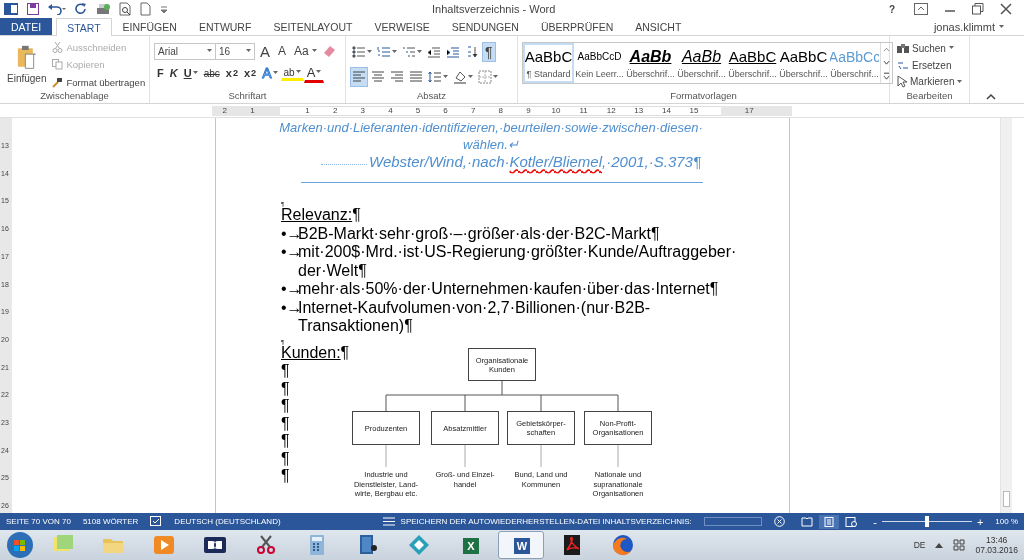 The width and height of the screenshot is (1024, 560). What do you see at coordinates (939, 545) in the screenshot?
I see `tray-arrow-icon` at bounding box center [939, 545].